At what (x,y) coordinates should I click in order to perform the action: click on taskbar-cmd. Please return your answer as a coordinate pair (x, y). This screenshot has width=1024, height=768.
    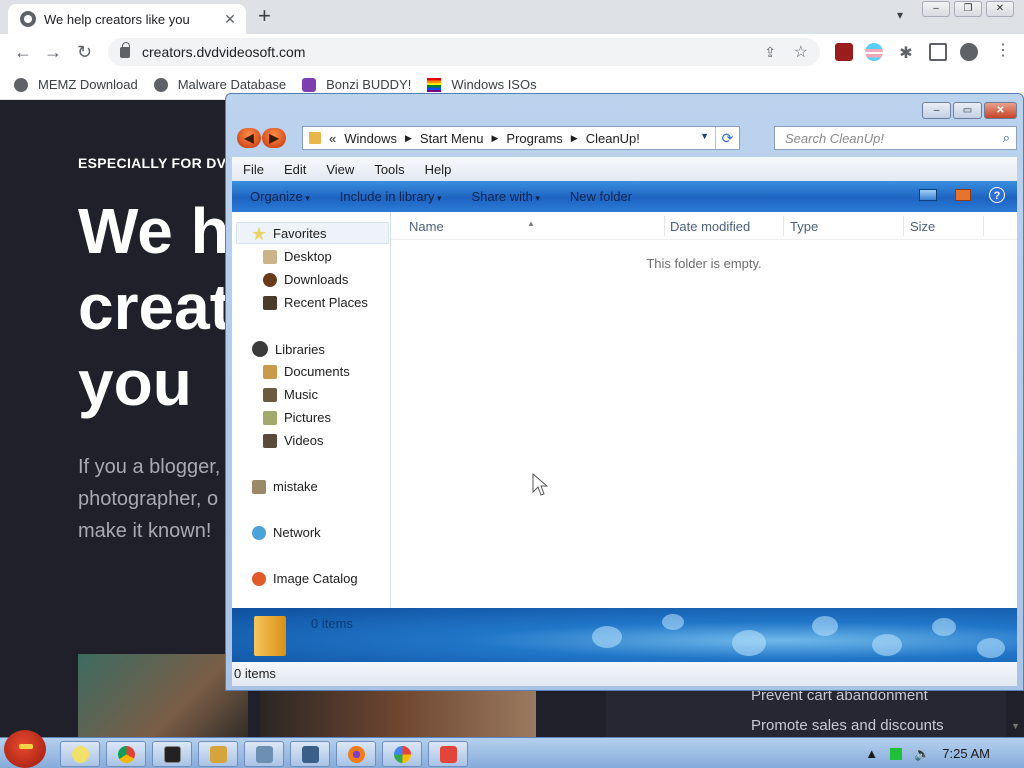
    Looking at the image, I should click on (172, 754).